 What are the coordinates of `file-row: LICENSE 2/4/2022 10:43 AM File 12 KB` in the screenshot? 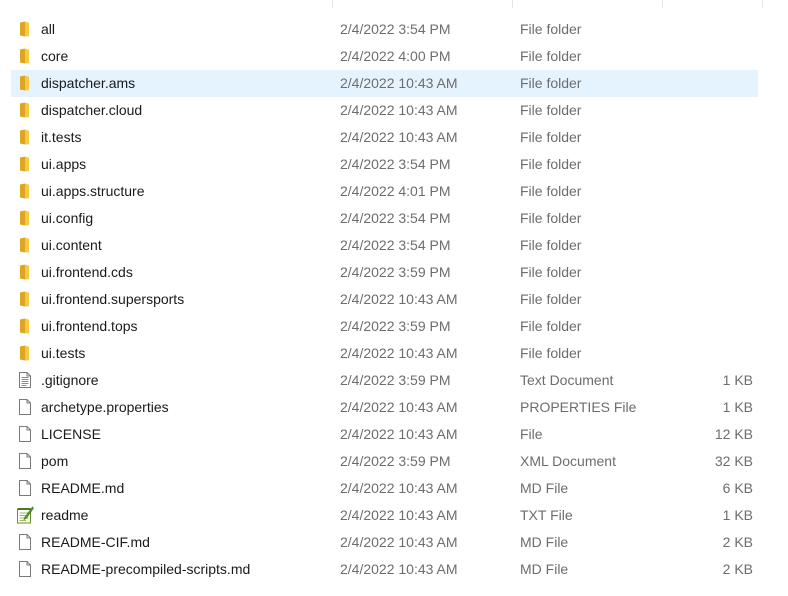 It's located at (394, 434).